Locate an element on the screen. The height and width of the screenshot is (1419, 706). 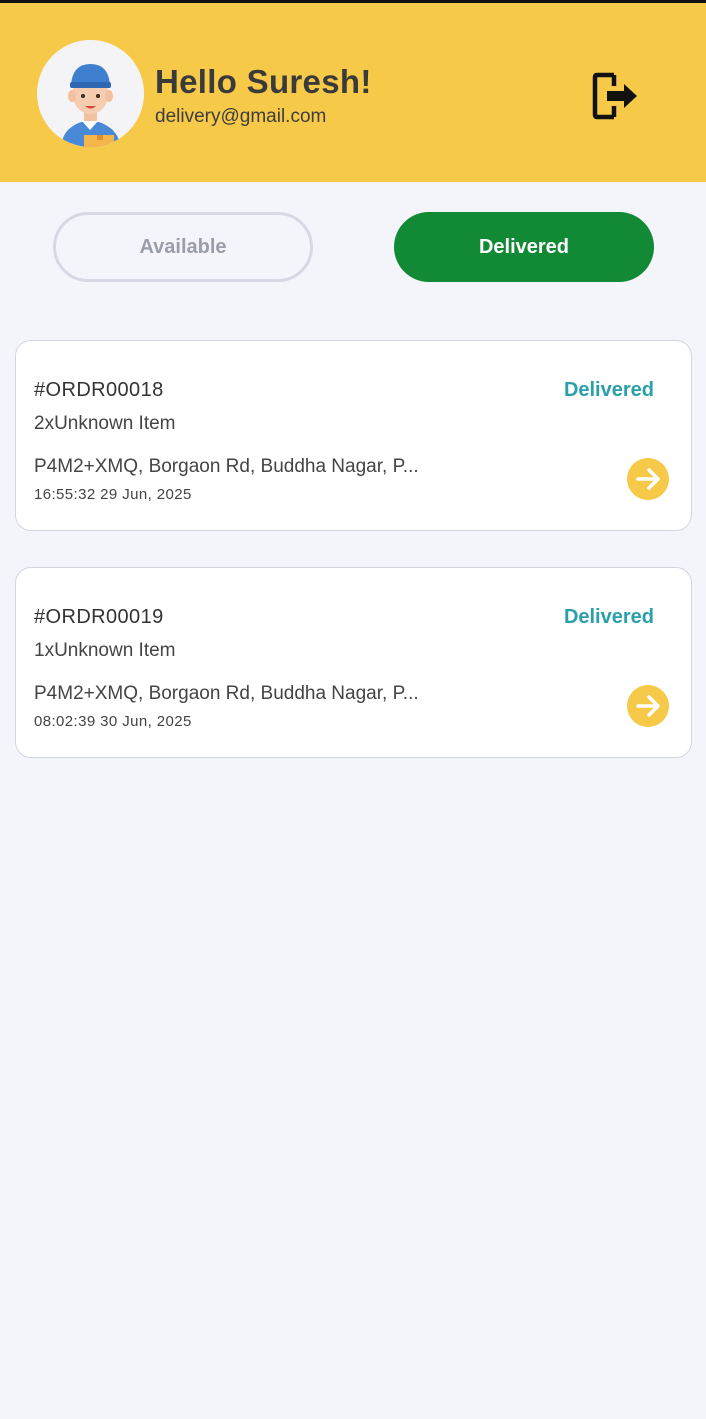
logout-icon is located at coordinates (614, 96).